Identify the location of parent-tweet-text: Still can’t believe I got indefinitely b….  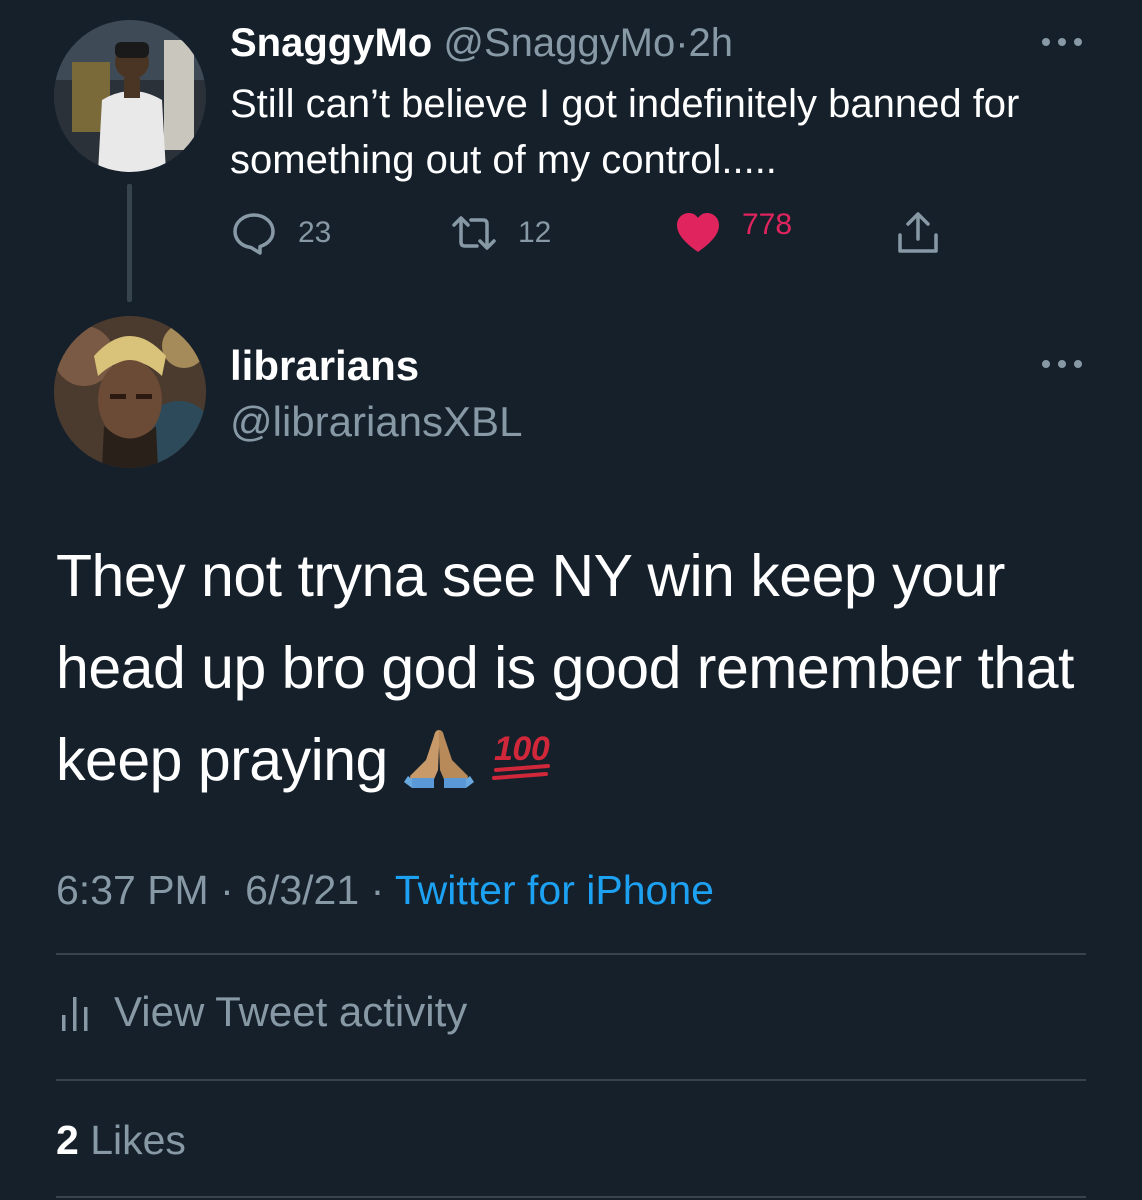
(625, 132).